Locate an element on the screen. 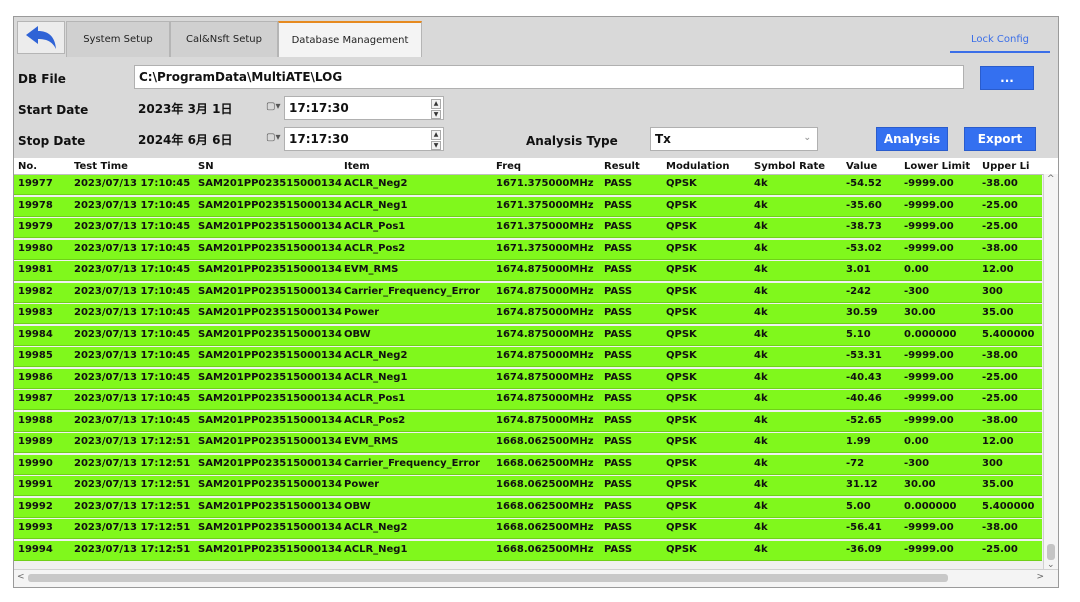 The image size is (1080, 602). tab-database-management: Database Management is located at coordinates (350, 39).